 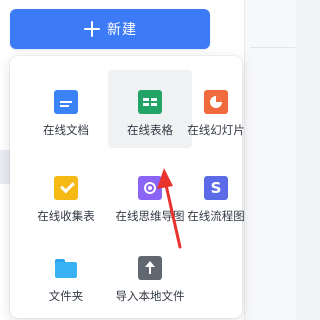 I want to click on menu-item-label: 在线文档, so click(x=66, y=130).